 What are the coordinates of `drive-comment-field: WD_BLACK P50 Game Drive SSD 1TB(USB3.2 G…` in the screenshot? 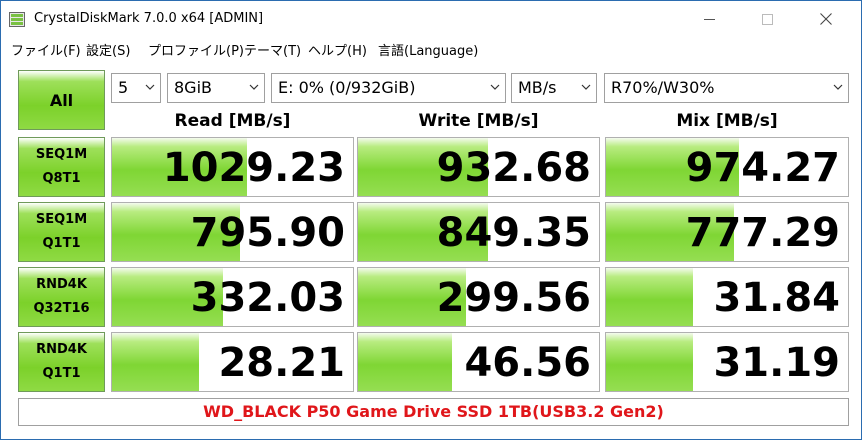 It's located at (433, 412).